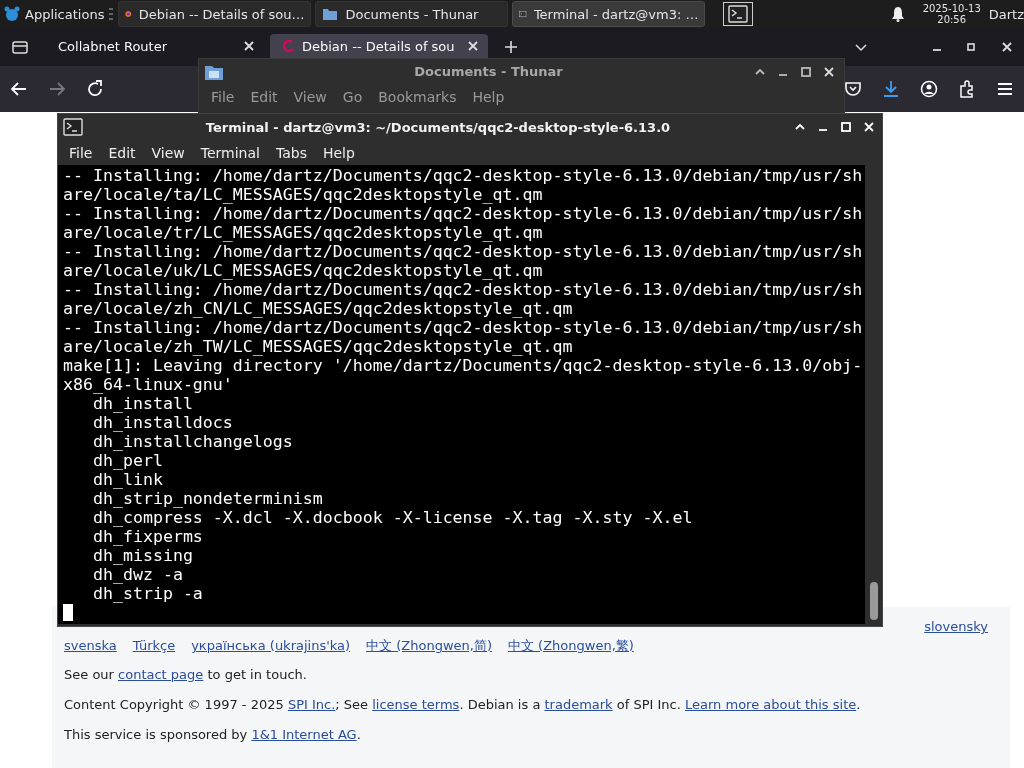 The image size is (1024, 768). Describe the element at coordinates (303, 194) in the screenshot. I see `terminal-line: are/locale/ta/LC_MESSAGES/qqc2desktopstyle_qt.qm` at that location.